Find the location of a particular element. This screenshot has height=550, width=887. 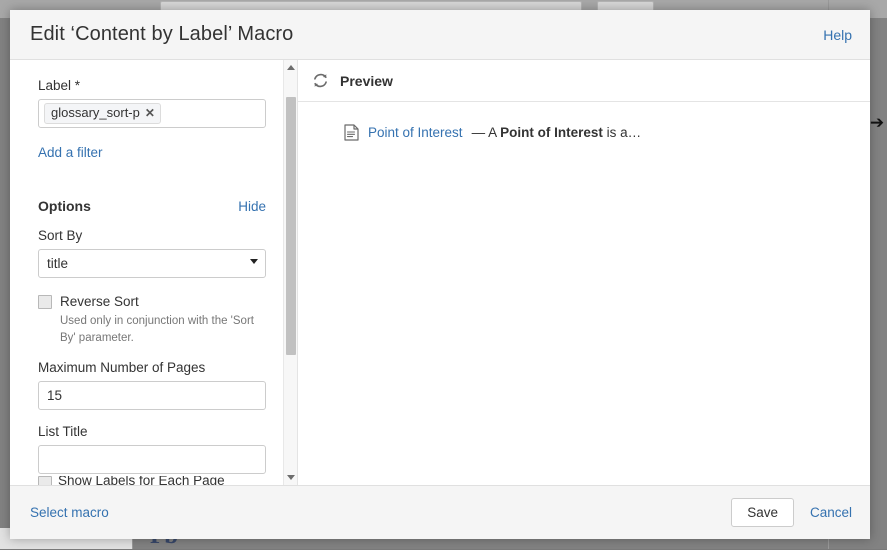

save-button: Save is located at coordinates (762, 512).